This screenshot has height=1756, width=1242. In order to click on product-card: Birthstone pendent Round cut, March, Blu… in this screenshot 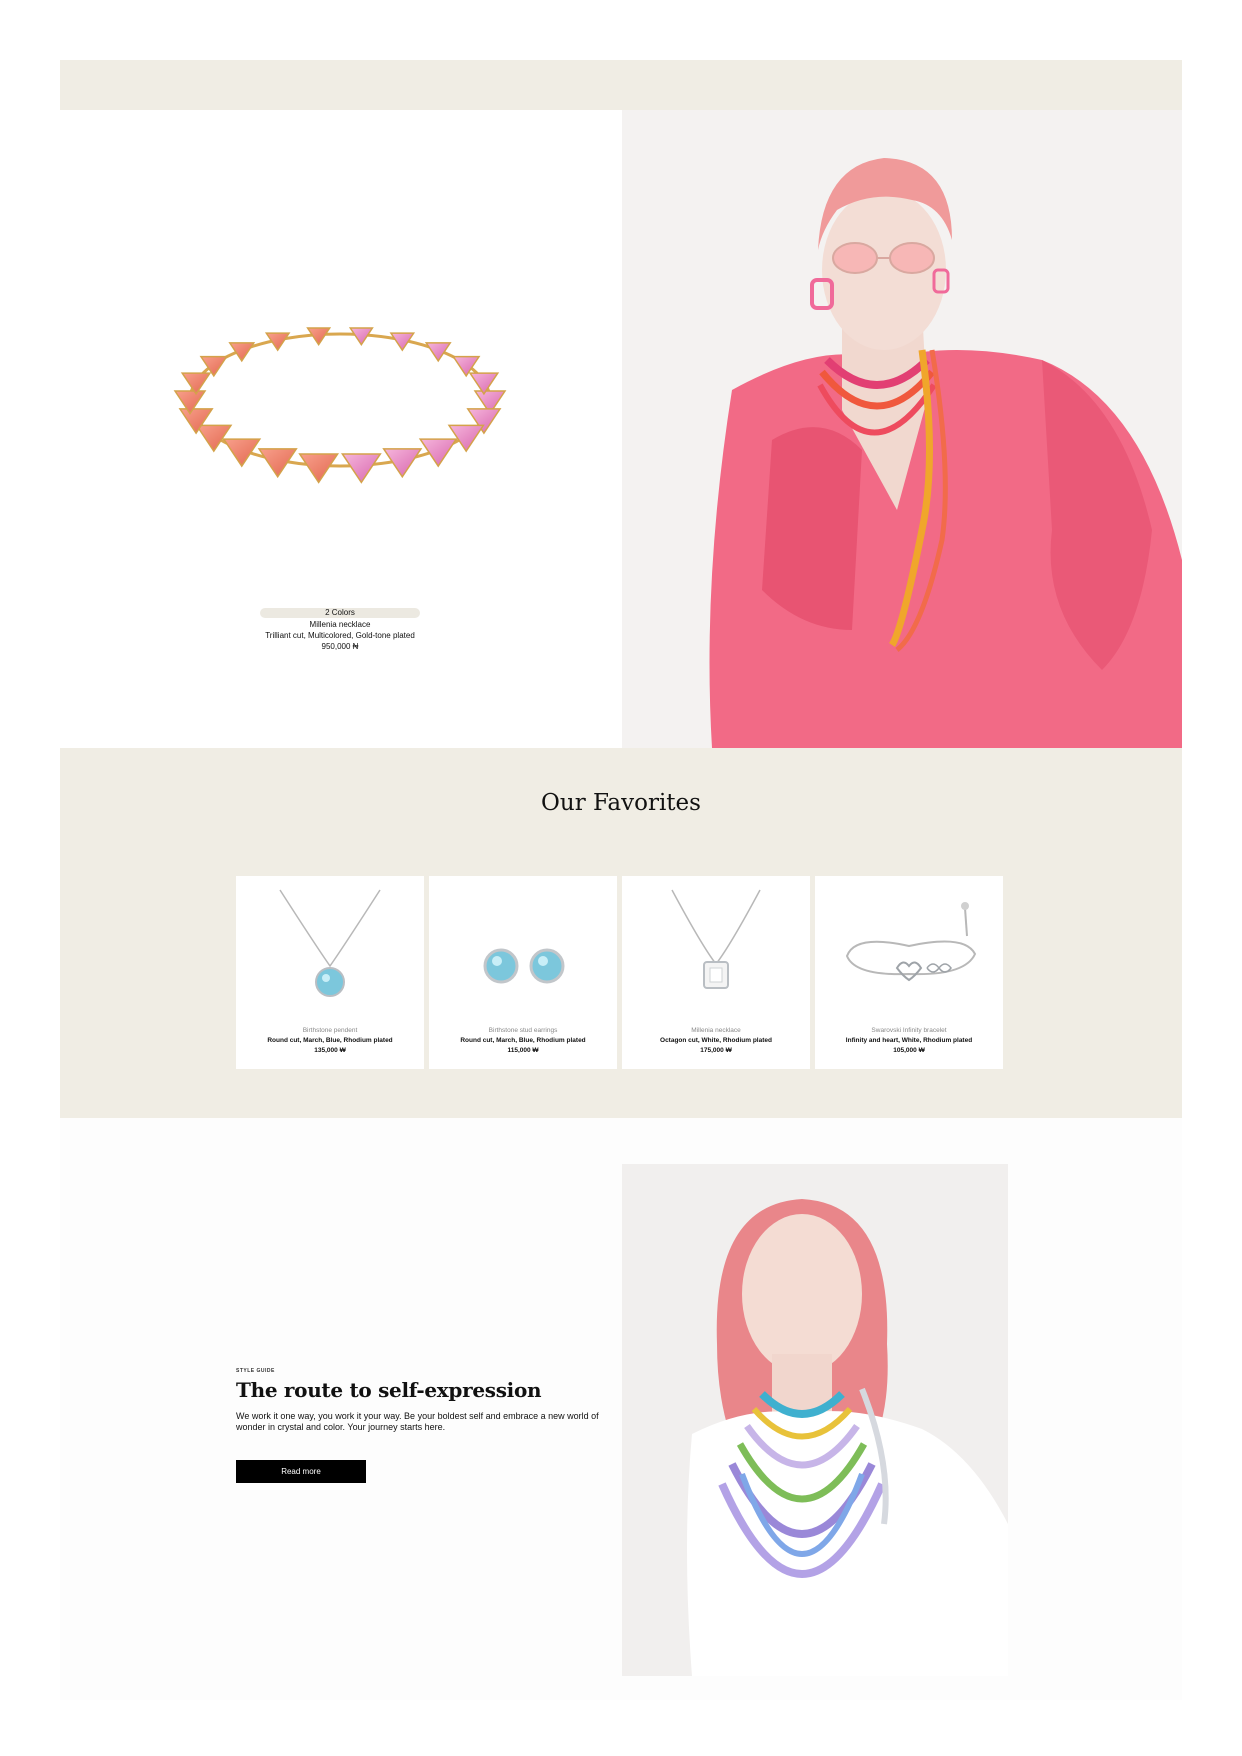, I will do `click(330, 972)`.